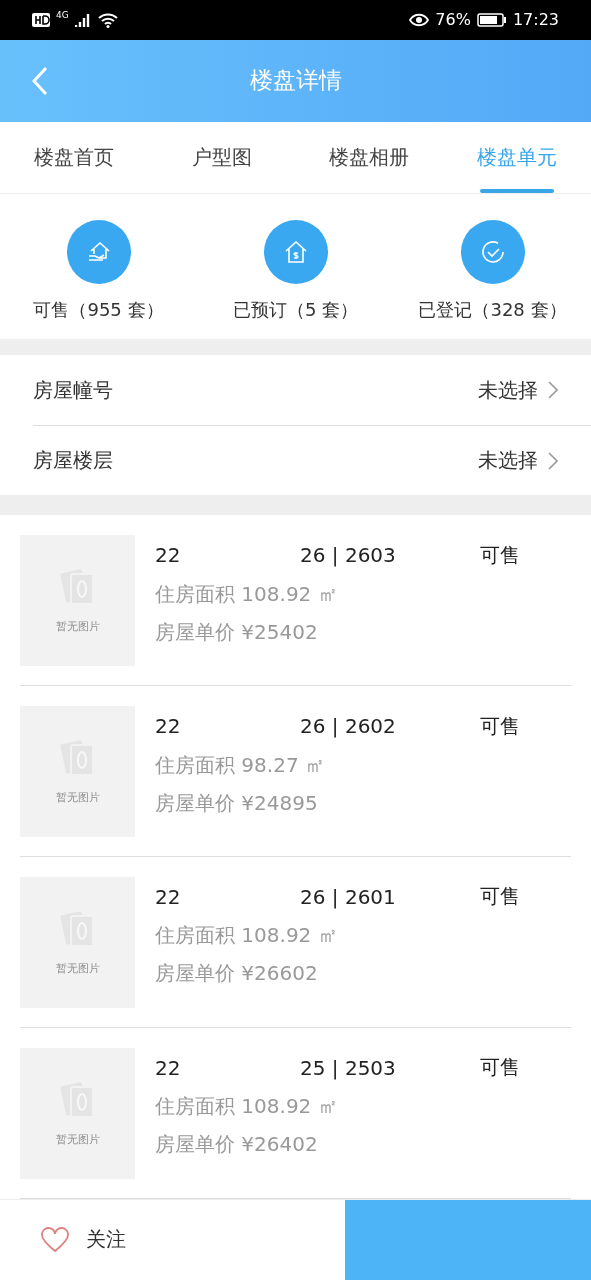 Image resolution: width=591 pixels, height=1280 pixels. Describe the element at coordinates (295, 310) in the screenshot. I see `status-count-label: 已预订（5 套）` at that location.